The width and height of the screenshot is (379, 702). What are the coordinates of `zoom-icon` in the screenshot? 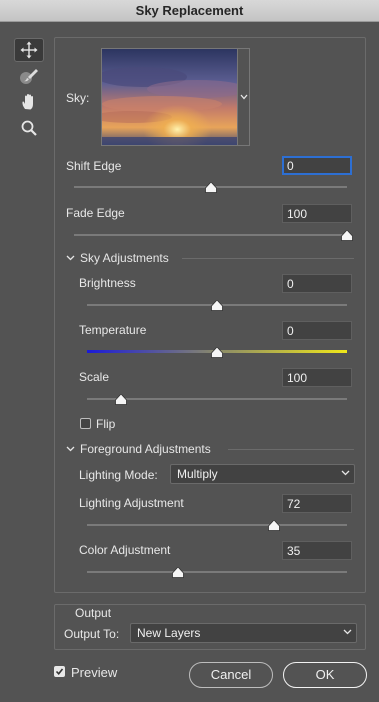 It's located at (29, 128).